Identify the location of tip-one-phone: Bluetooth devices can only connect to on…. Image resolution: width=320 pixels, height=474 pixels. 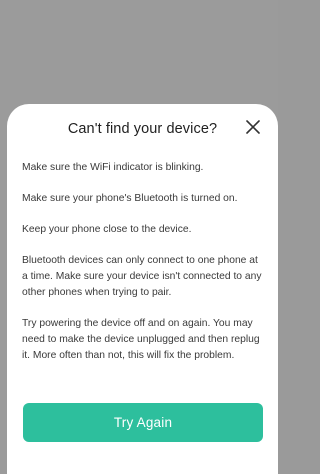
(142, 276).